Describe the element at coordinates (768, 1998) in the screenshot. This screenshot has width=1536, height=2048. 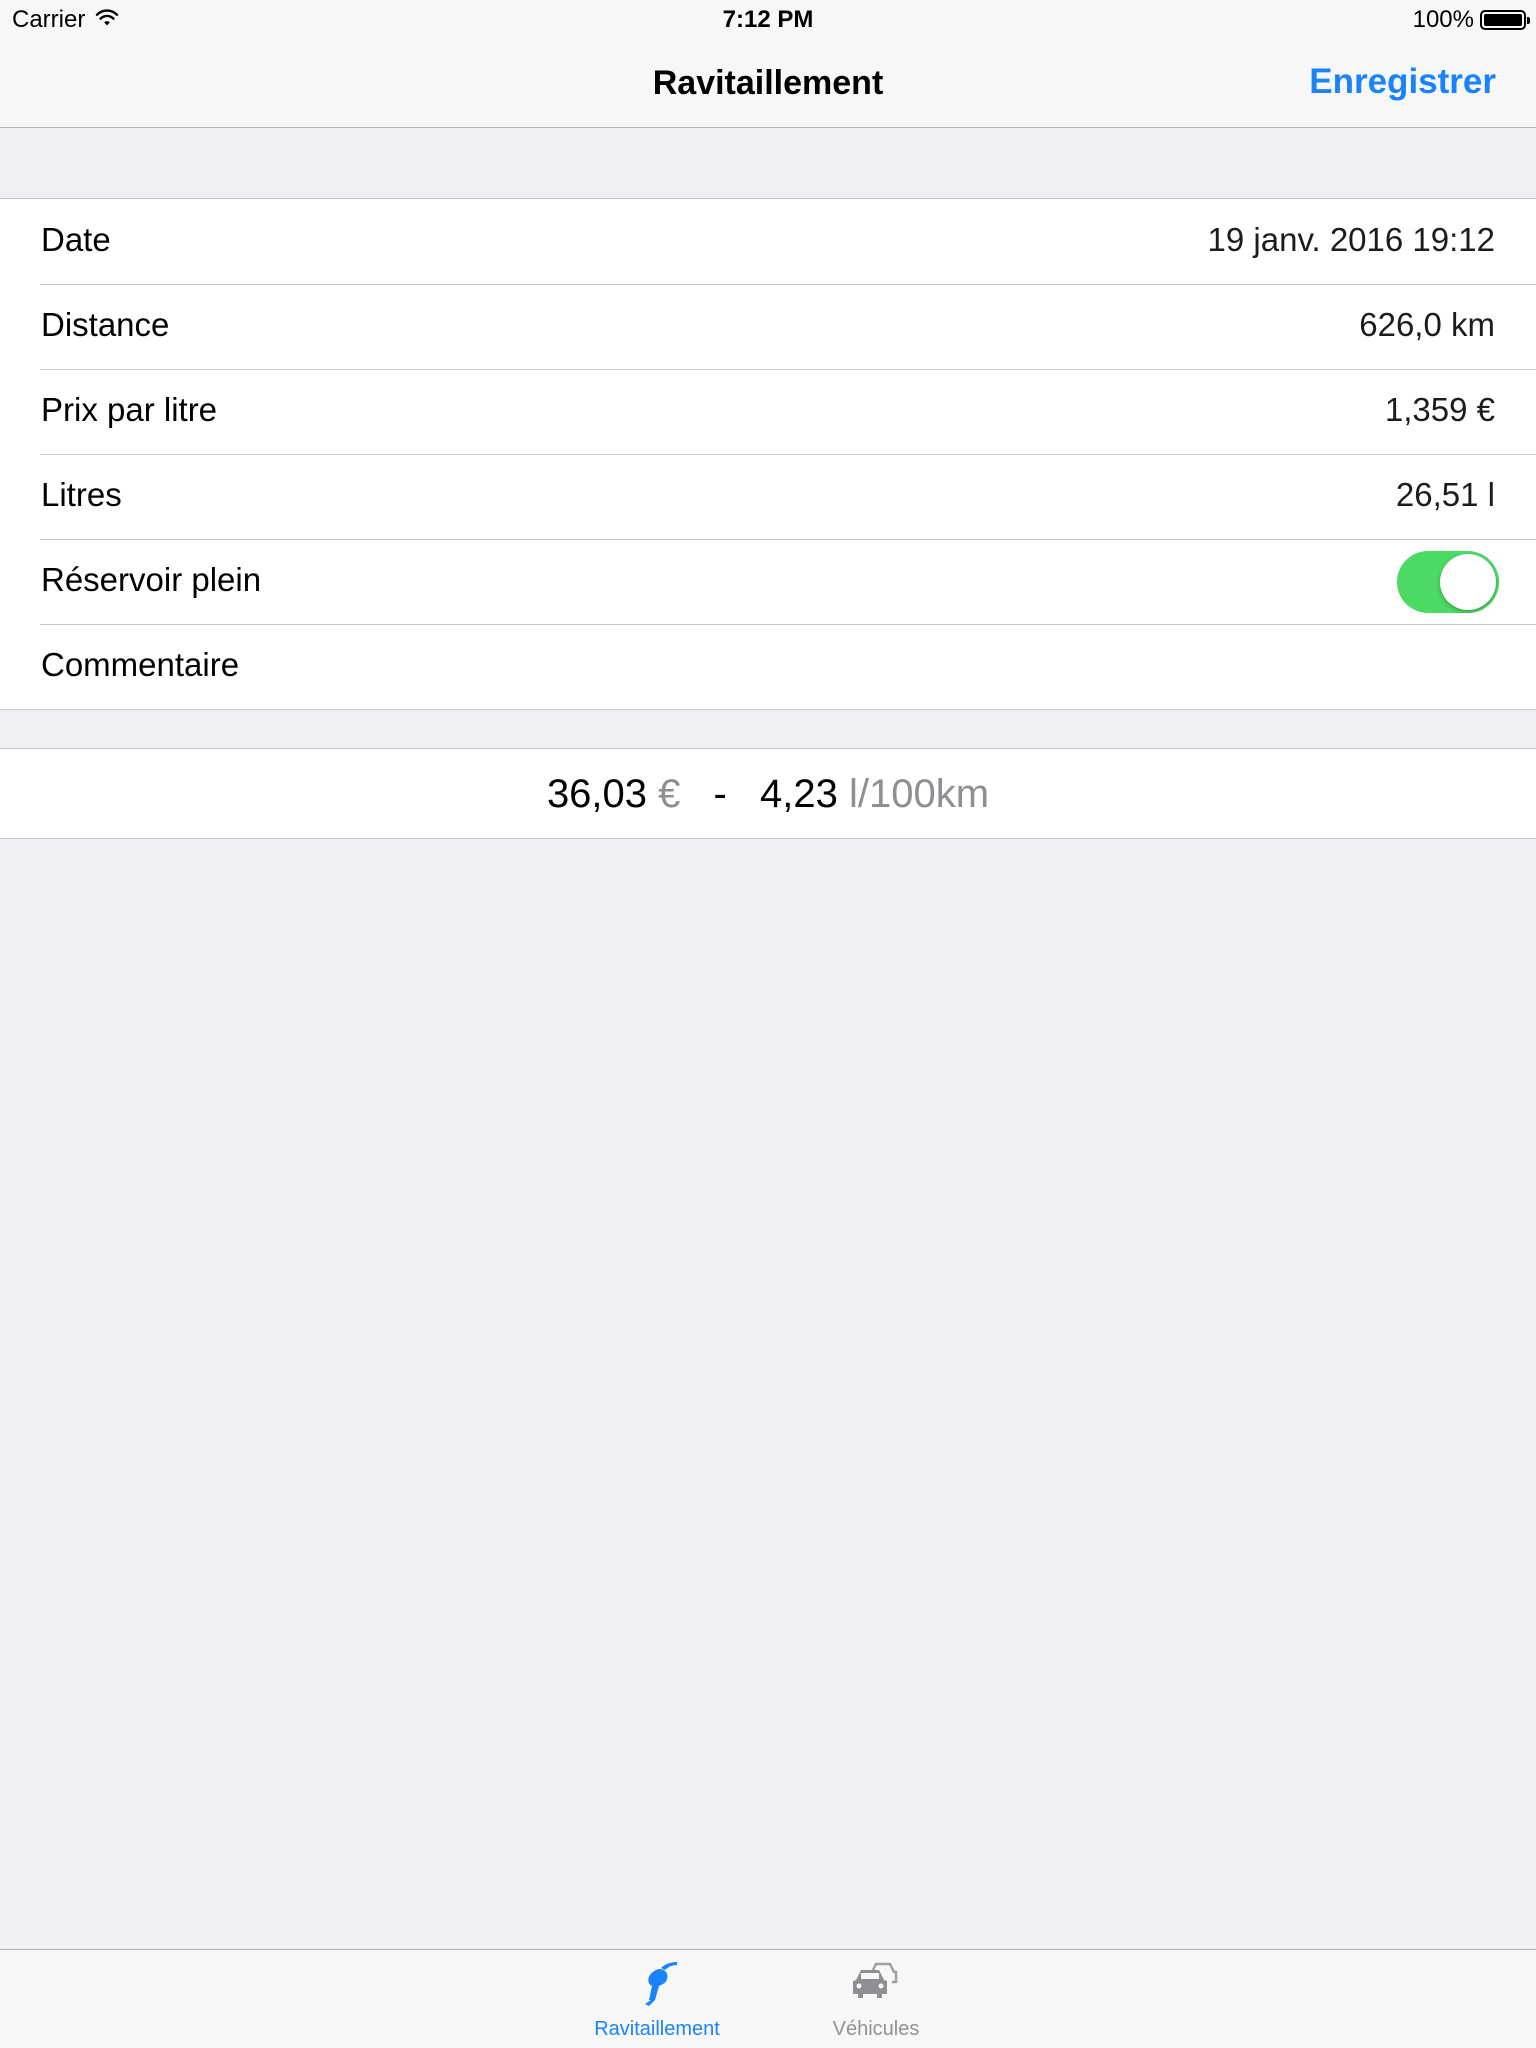
I see `tab-bar: Ravitaillement Véhicules` at that location.